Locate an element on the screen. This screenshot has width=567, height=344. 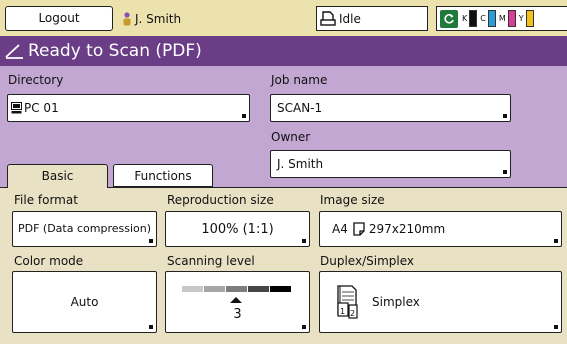
scanning-level-label: Scanning level is located at coordinates (211, 261).